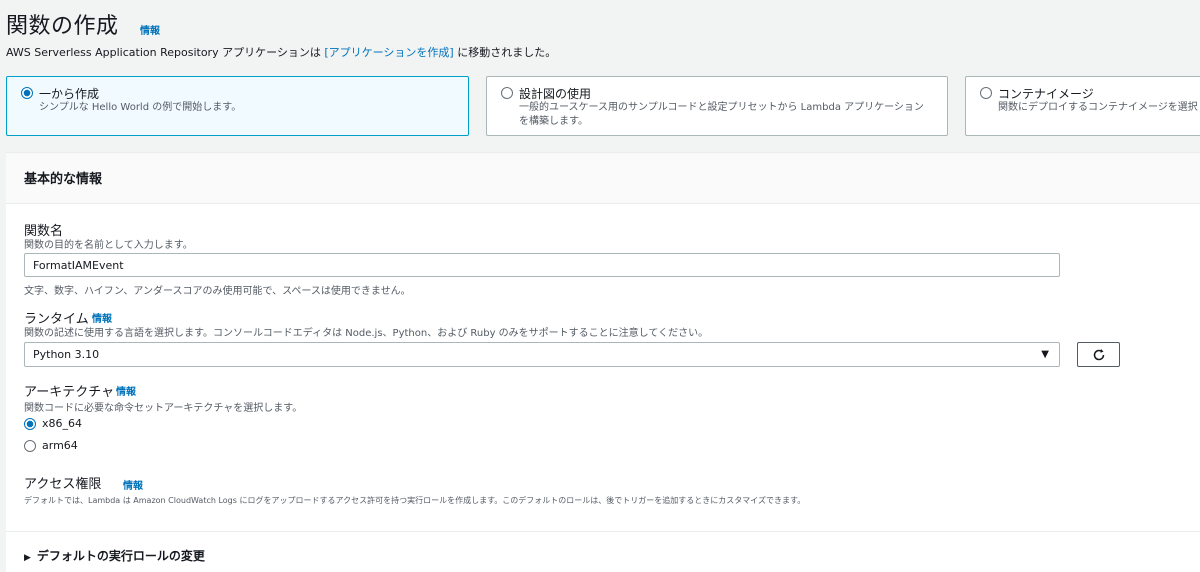 The width and height of the screenshot is (1200, 572). Describe the element at coordinates (133, 484) in the screenshot. I see `permissions-info-link: 情報` at that location.